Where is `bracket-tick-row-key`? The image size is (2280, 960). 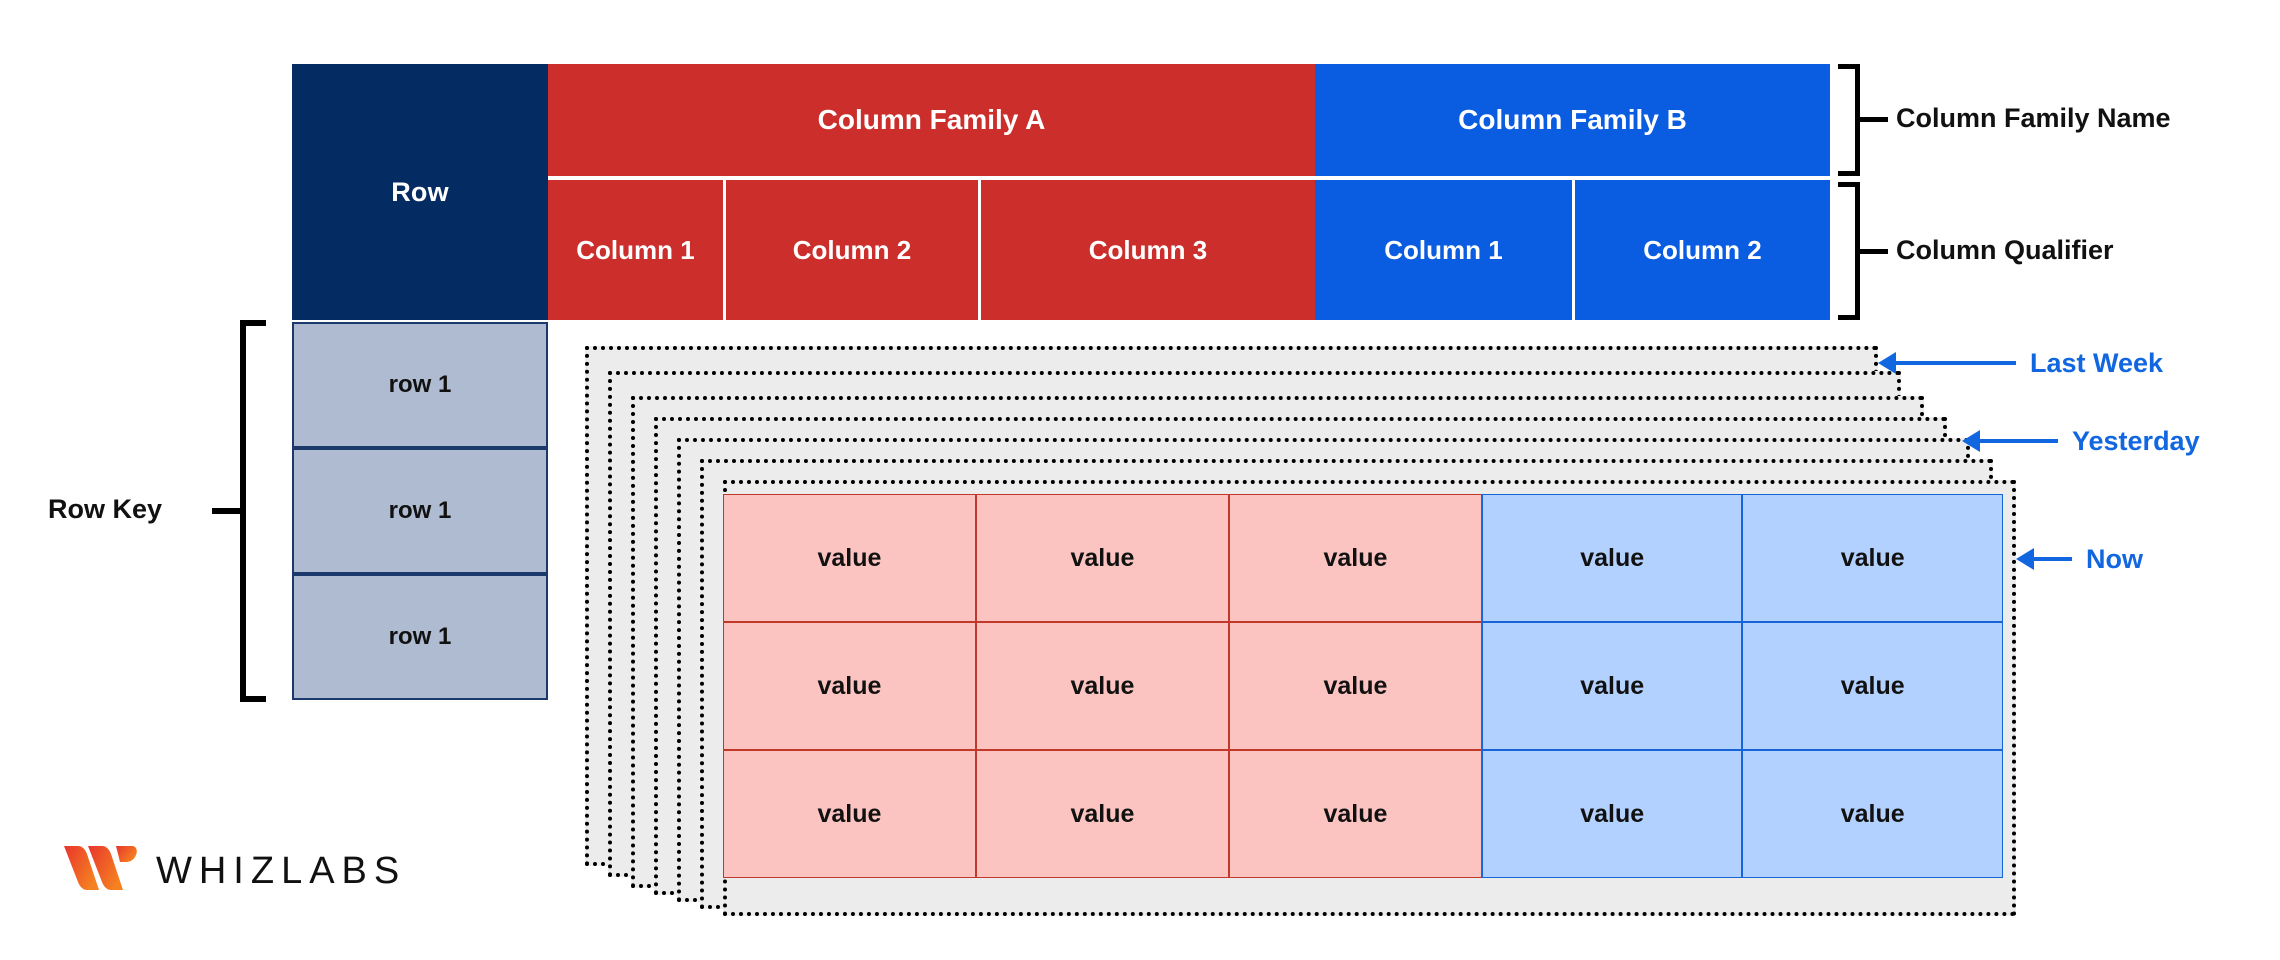 bracket-tick-row-key is located at coordinates (227, 511).